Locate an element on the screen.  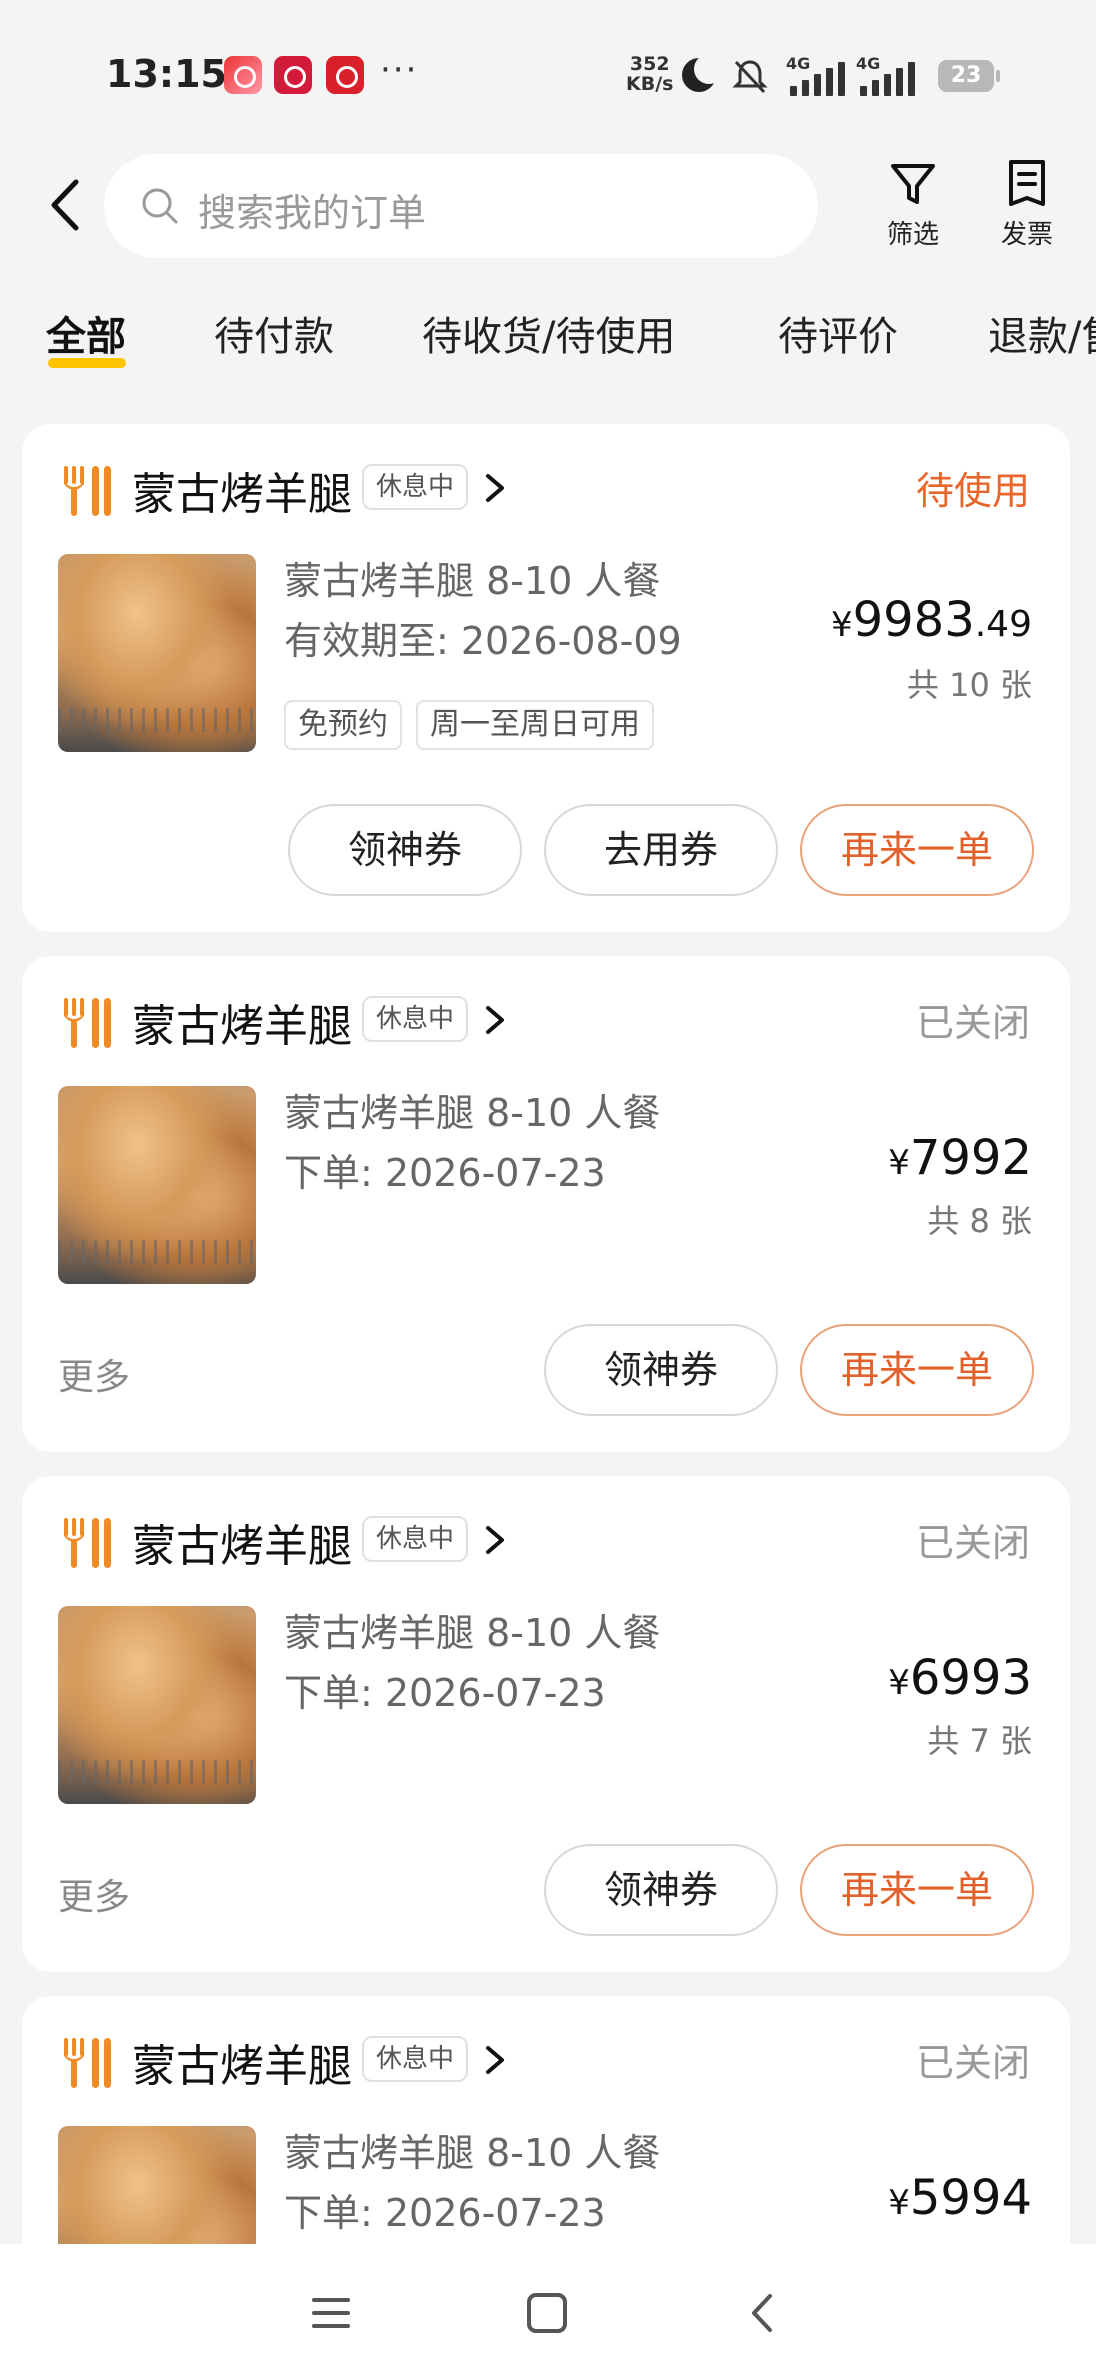
mute-icon is located at coordinates (750, 80).